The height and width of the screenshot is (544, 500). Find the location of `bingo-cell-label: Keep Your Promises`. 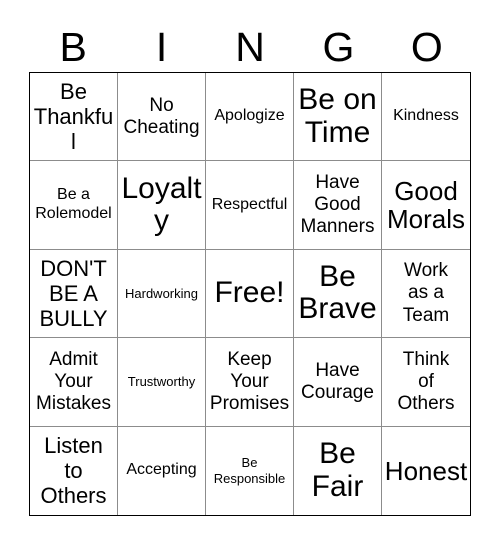

bingo-cell-label: Keep Your Promises is located at coordinates (249, 381).